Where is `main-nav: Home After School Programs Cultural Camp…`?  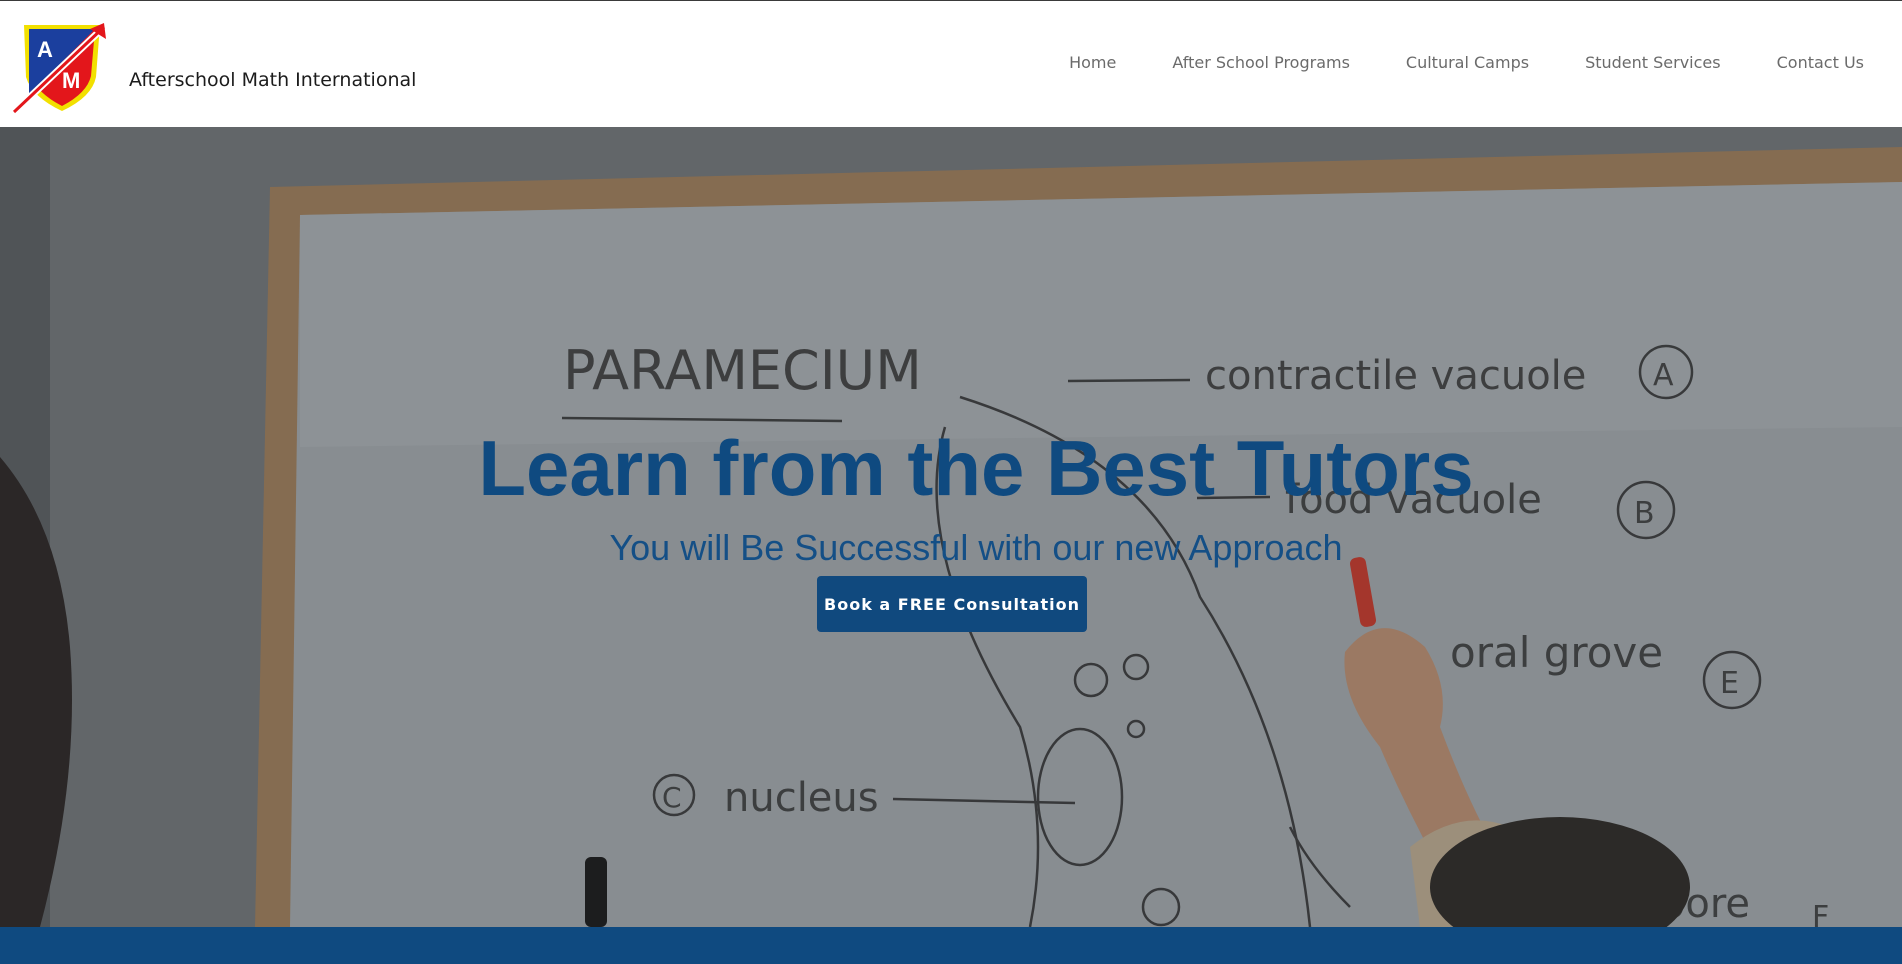
main-nav: Home After School Programs Cultural Camp… is located at coordinates (1438, 62).